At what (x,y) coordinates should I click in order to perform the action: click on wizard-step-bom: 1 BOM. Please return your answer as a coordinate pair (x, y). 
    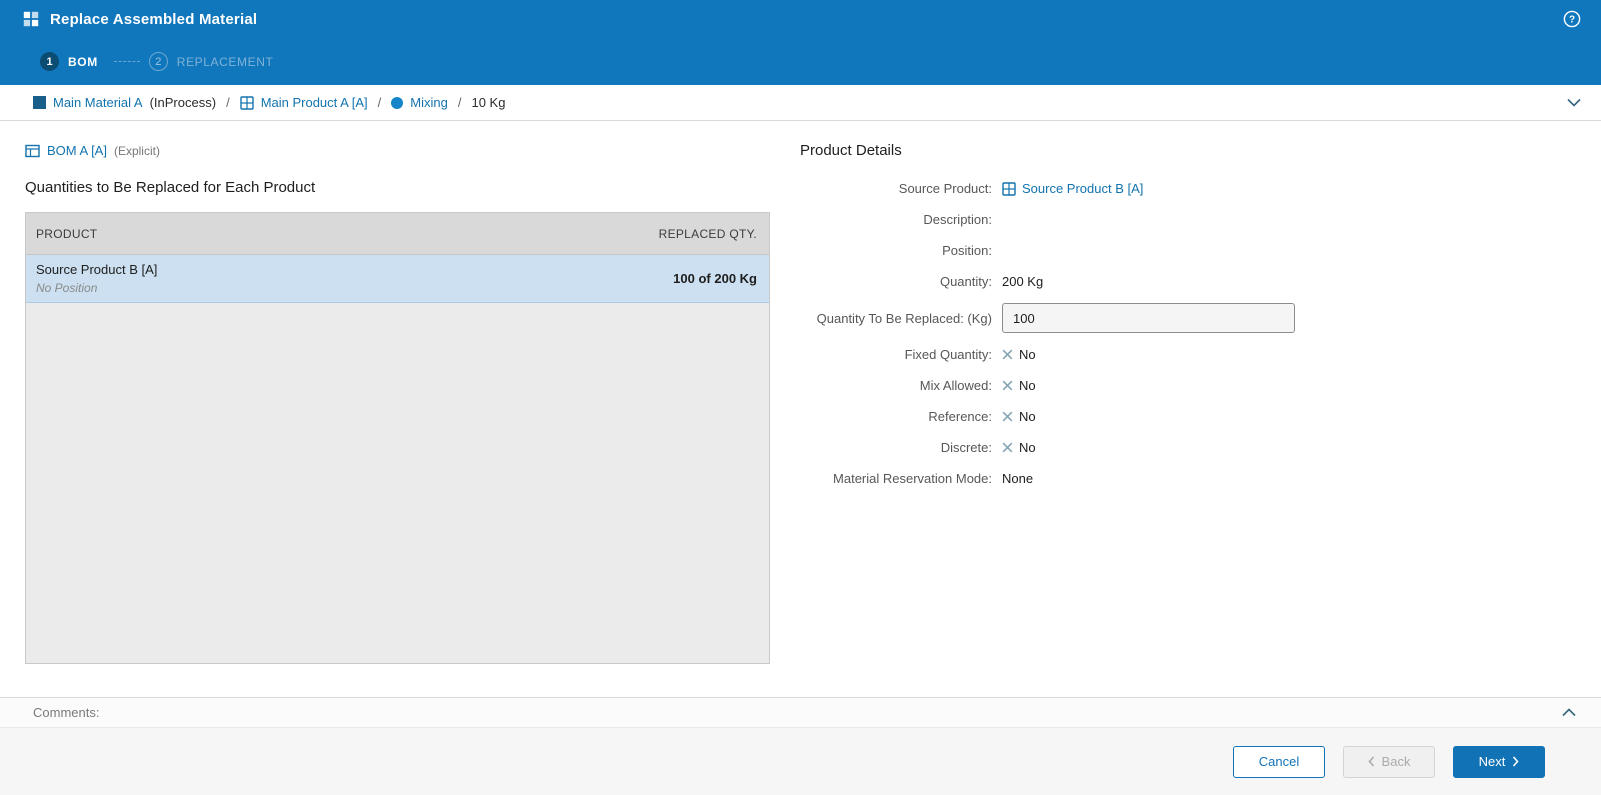
    Looking at the image, I should click on (69, 61).